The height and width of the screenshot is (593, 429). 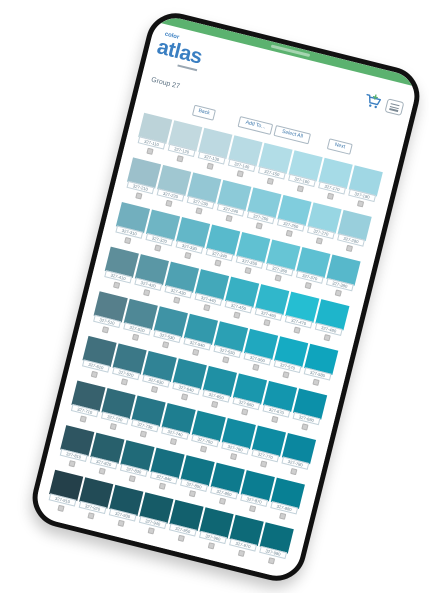 I want to click on cart-icon, so click(x=374, y=101).